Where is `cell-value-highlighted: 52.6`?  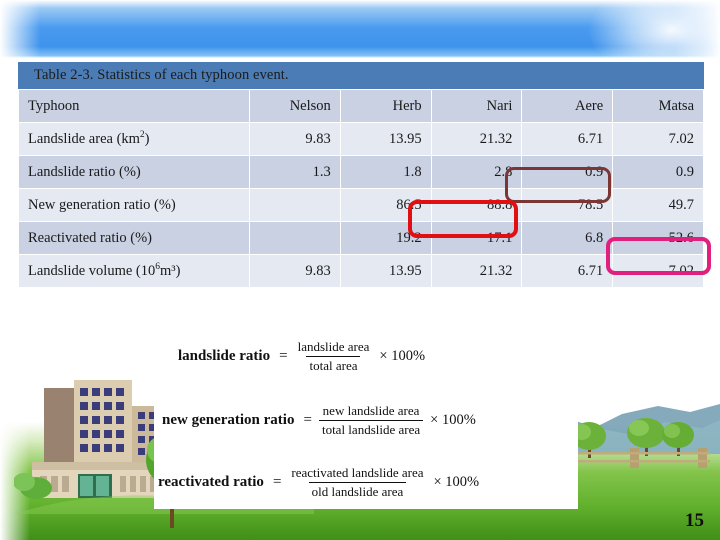
cell-value-highlighted: 52.6 is located at coordinates (658, 238).